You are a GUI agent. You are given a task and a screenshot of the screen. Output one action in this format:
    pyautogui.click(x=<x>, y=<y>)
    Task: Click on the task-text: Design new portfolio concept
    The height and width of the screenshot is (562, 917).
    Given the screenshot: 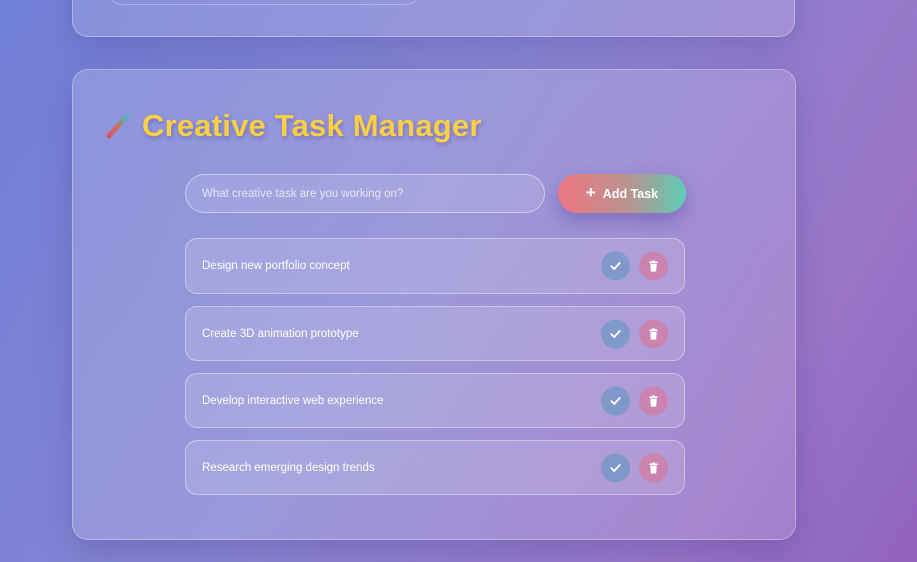 What is the action you would take?
    pyautogui.click(x=276, y=266)
    